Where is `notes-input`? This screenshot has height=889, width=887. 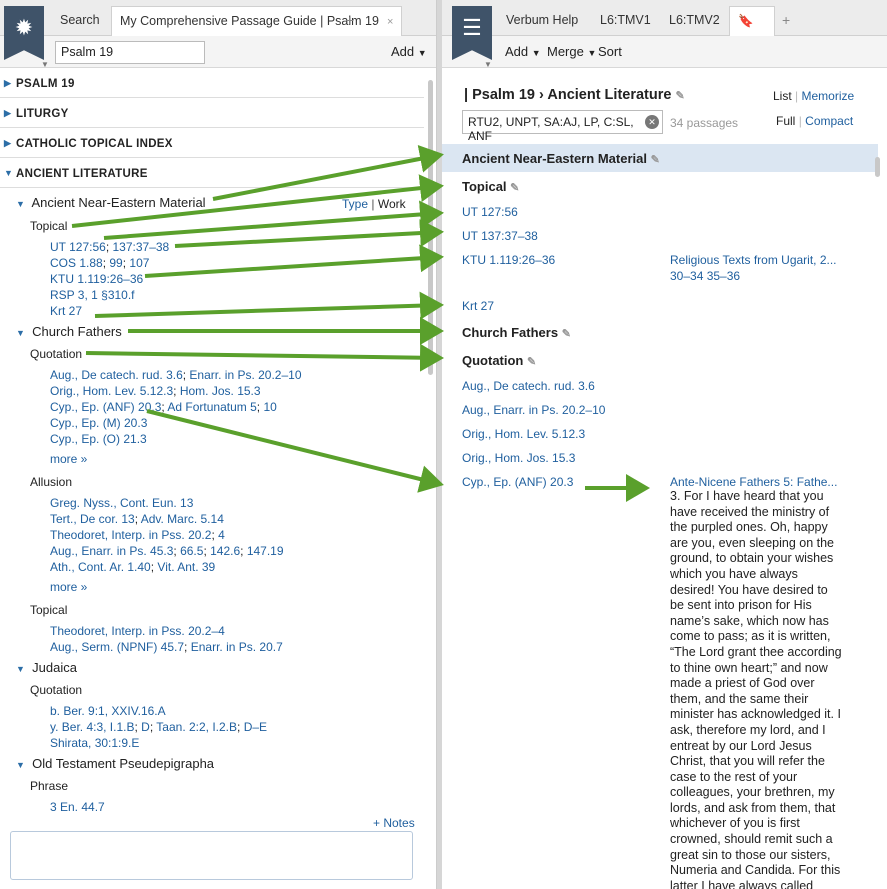
notes-input is located at coordinates (211, 855).